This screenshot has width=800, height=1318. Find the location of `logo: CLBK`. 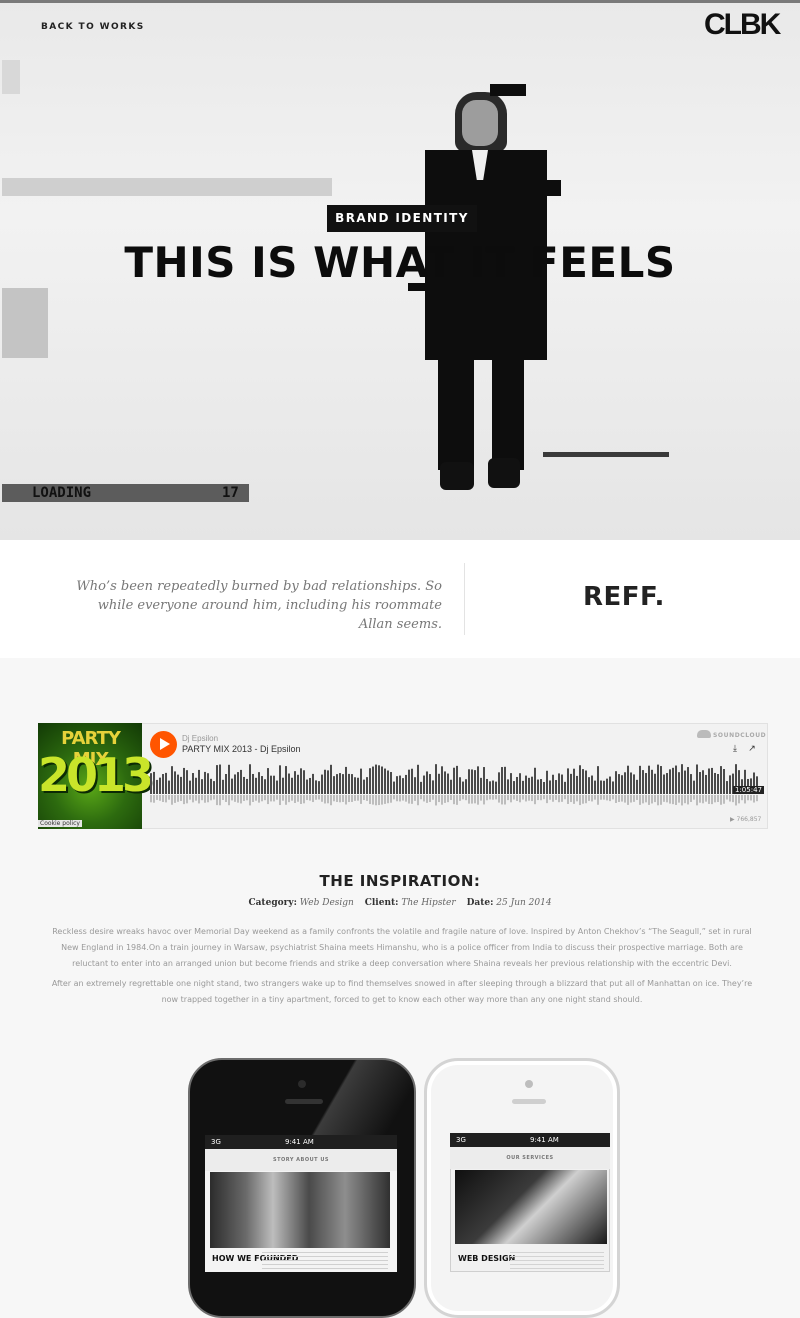

logo: CLBK is located at coordinates (742, 25).